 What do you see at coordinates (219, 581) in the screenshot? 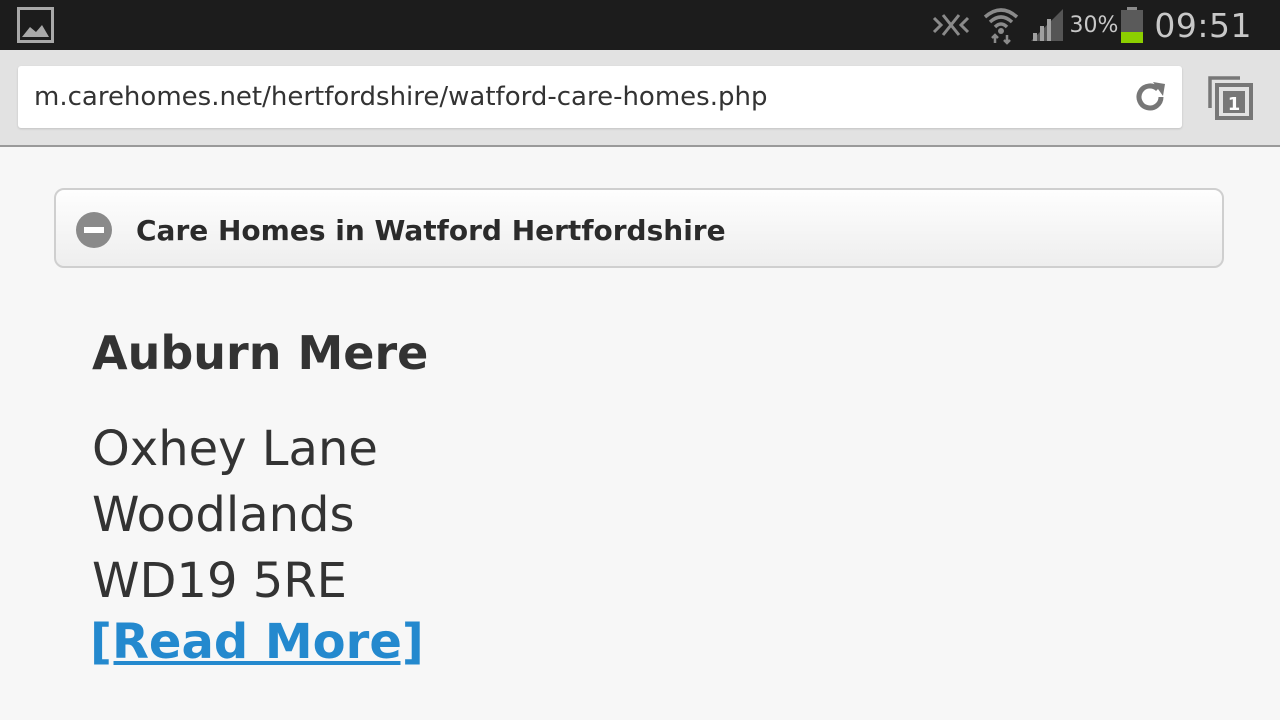
I see `address-postcode: WD19 5RE` at bounding box center [219, 581].